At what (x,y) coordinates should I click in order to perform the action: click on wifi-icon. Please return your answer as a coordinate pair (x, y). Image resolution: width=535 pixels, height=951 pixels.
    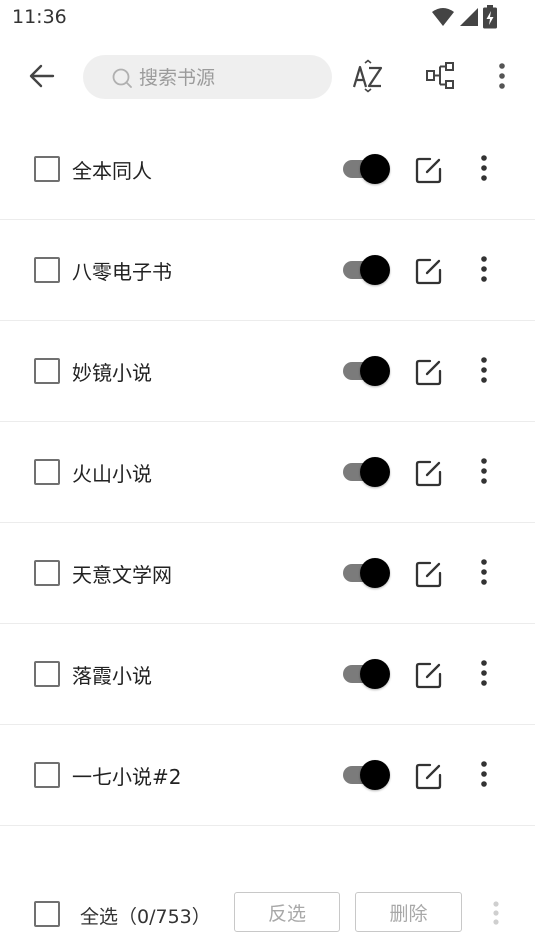
    Looking at the image, I should click on (443, 17).